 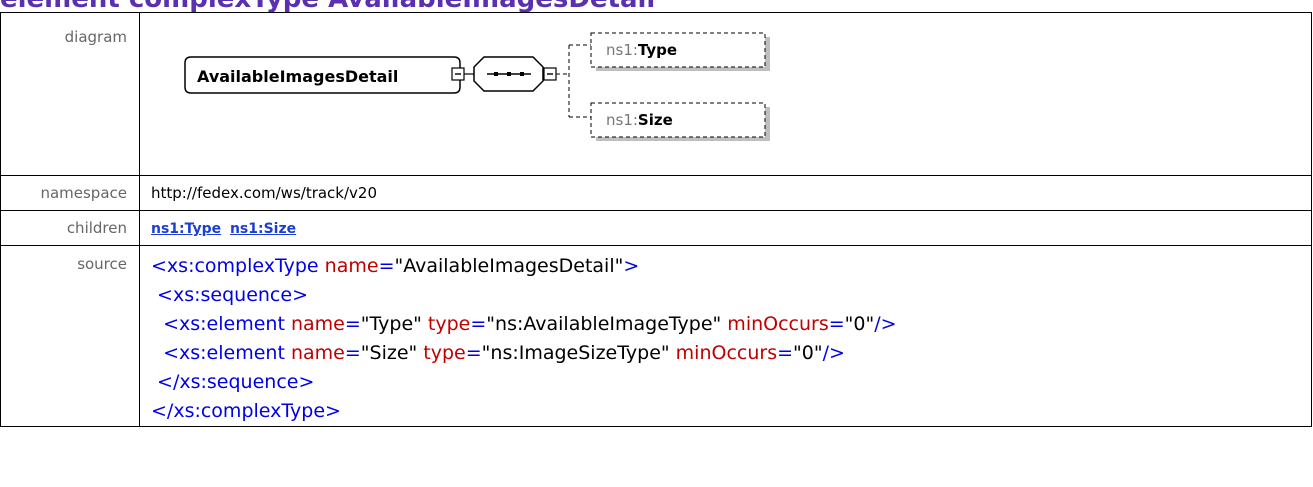 I want to click on child-size-name: Size, so click(x=655, y=120).